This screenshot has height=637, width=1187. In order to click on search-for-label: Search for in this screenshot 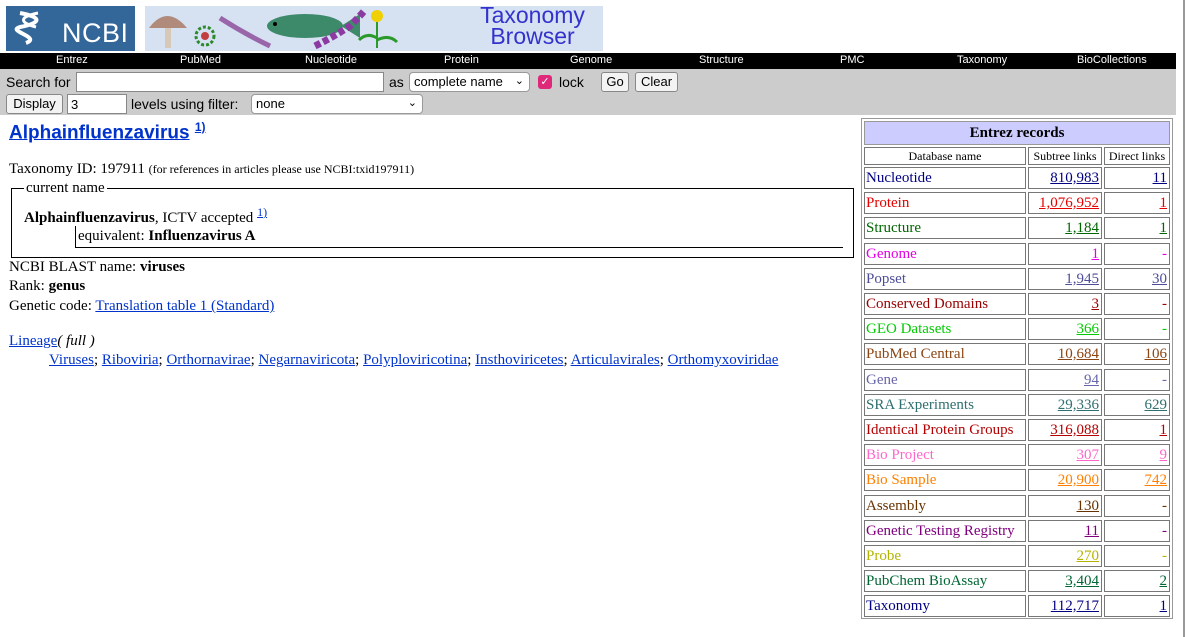, I will do `click(38, 82)`.